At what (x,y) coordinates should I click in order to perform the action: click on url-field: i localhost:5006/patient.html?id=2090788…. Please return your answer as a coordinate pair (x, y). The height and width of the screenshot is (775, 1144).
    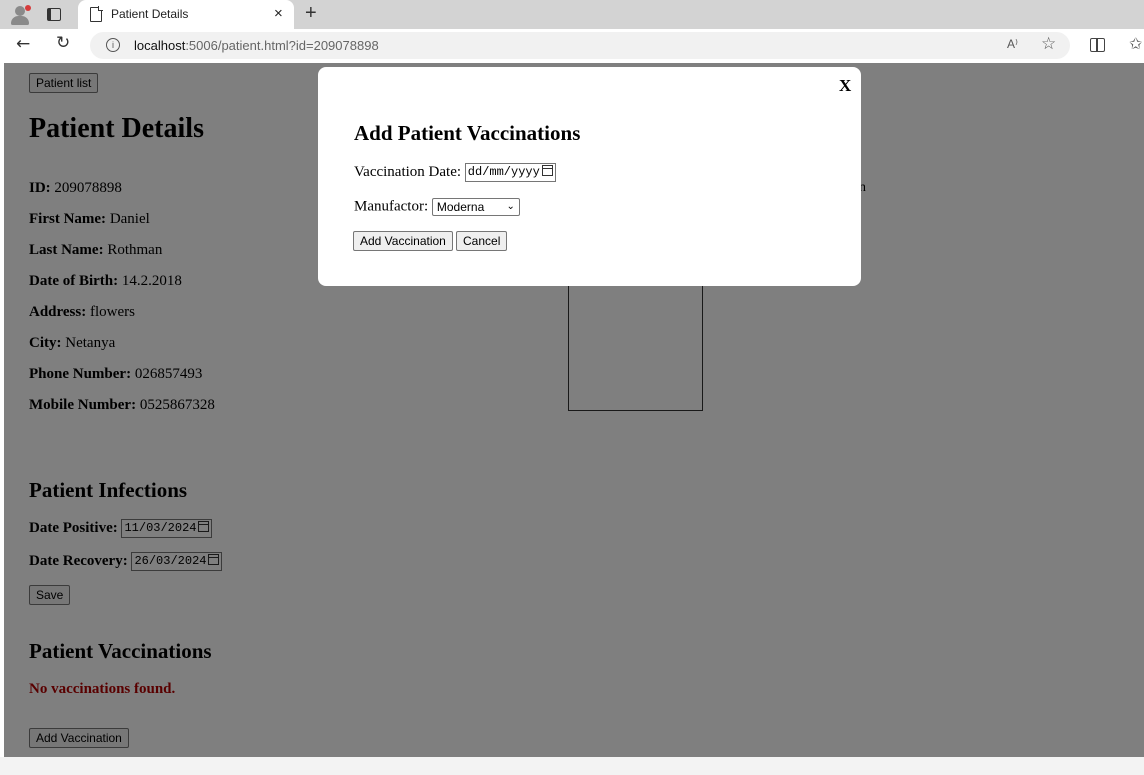
    Looking at the image, I should click on (580, 45).